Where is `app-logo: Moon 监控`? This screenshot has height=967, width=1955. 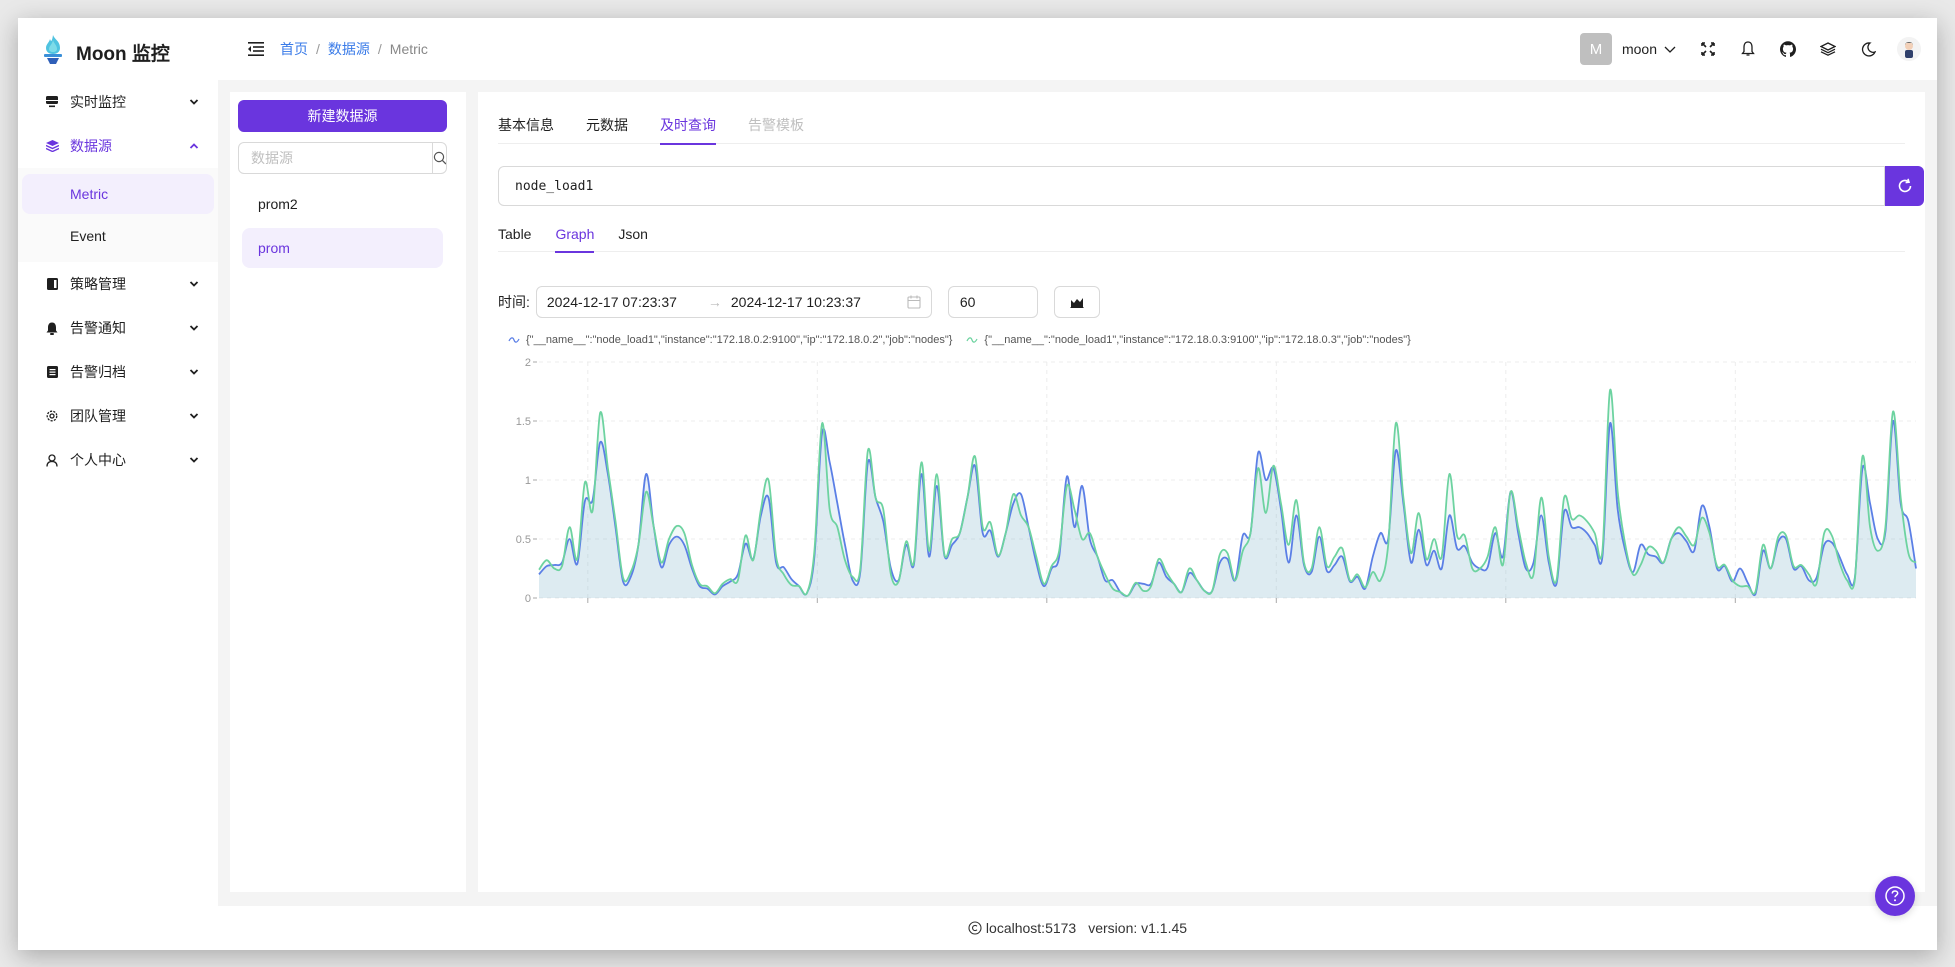
app-logo: Moon 监控 is located at coordinates (106, 52).